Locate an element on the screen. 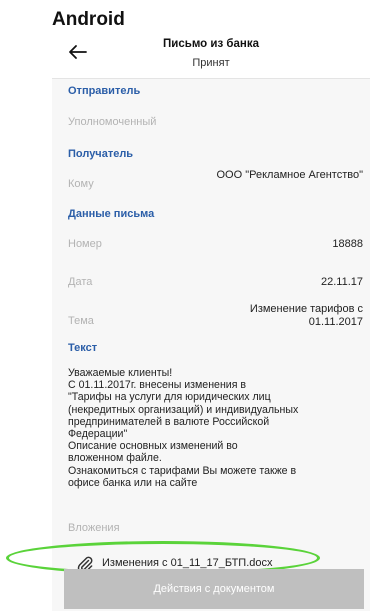 This screenshot has width=370, height=611. status-subtitle: Принят is located at coordinates (211, 63).